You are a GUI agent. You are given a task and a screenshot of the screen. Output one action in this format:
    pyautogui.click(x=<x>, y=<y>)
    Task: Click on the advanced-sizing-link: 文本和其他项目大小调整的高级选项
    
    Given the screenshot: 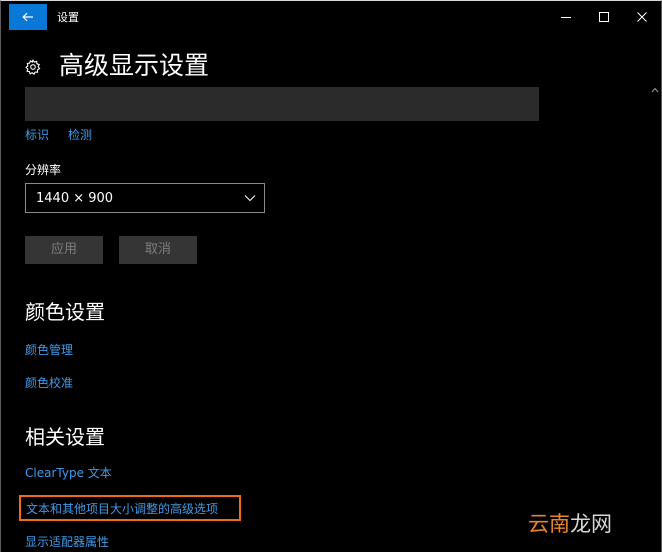 What is the action you would take?
    pyautogui.click(x=122, y=509)
    